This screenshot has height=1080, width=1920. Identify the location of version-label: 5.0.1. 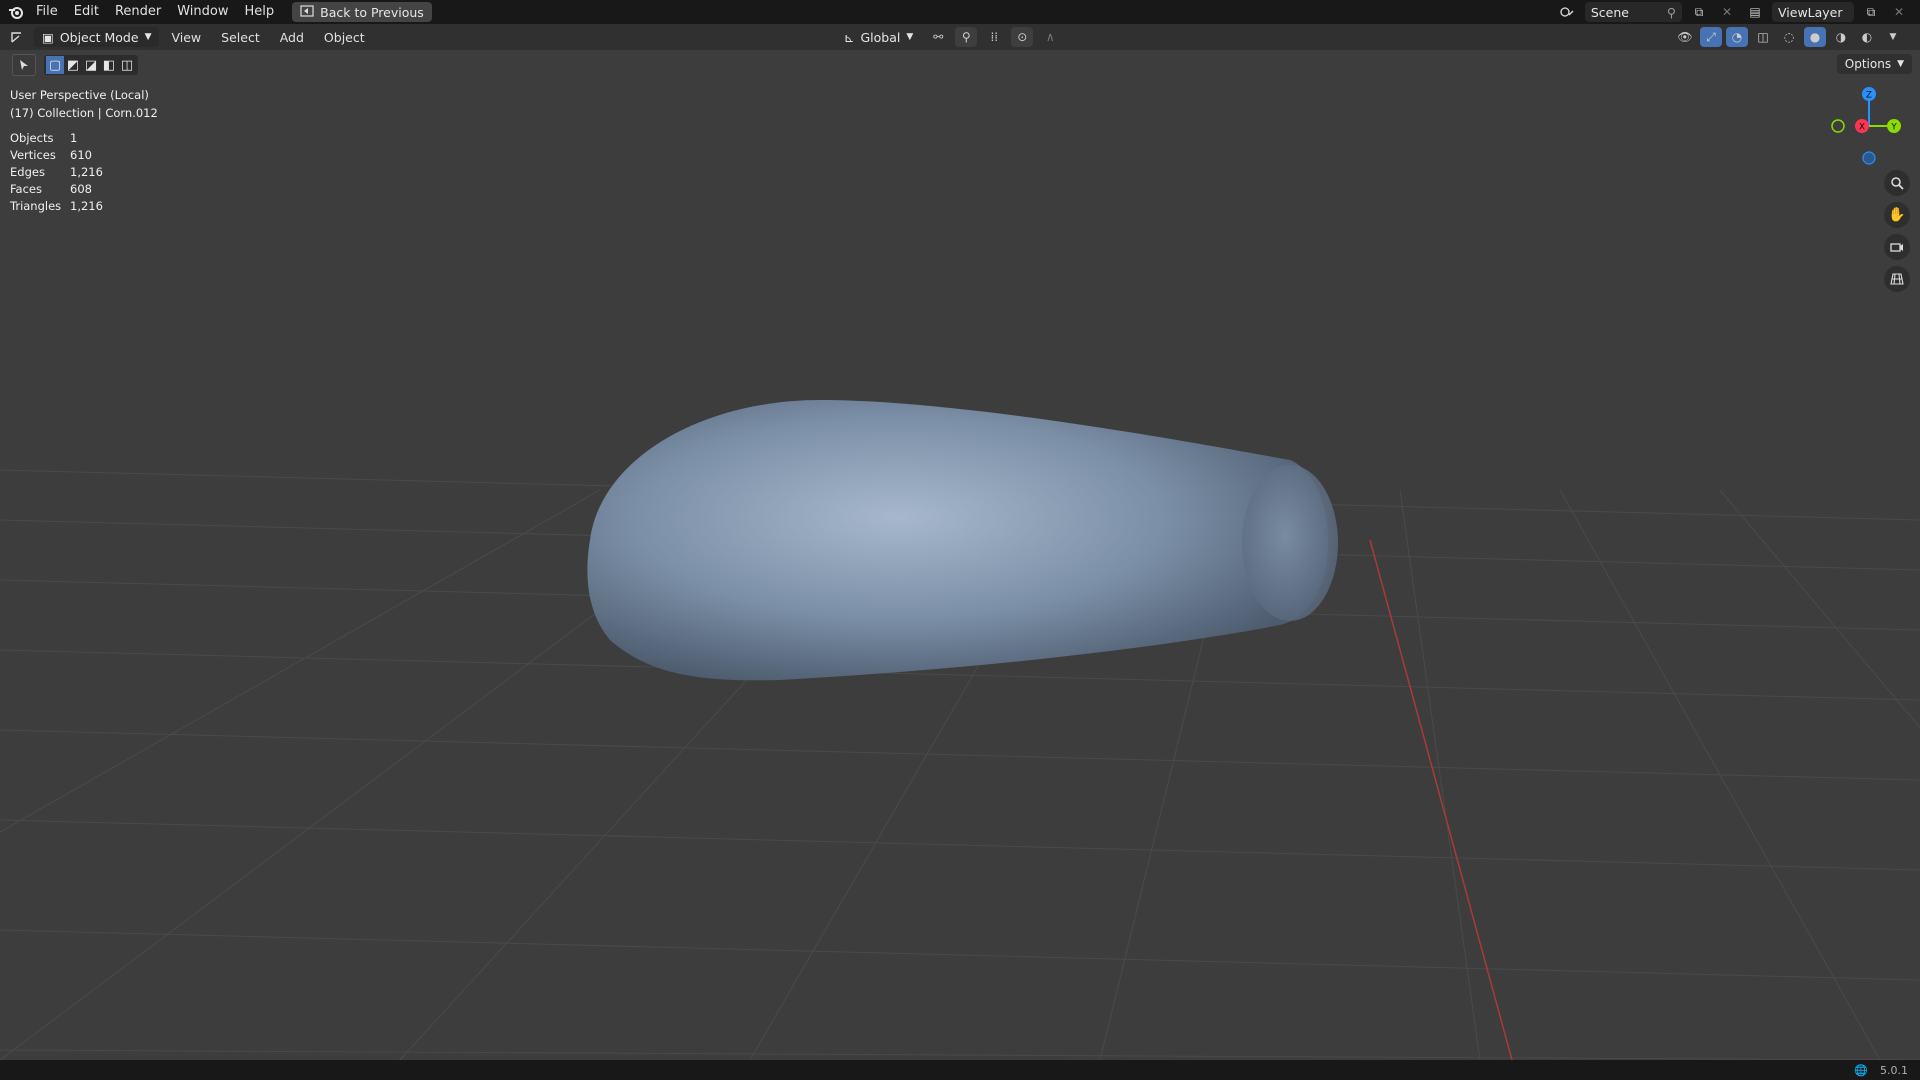
(1894, 1070).